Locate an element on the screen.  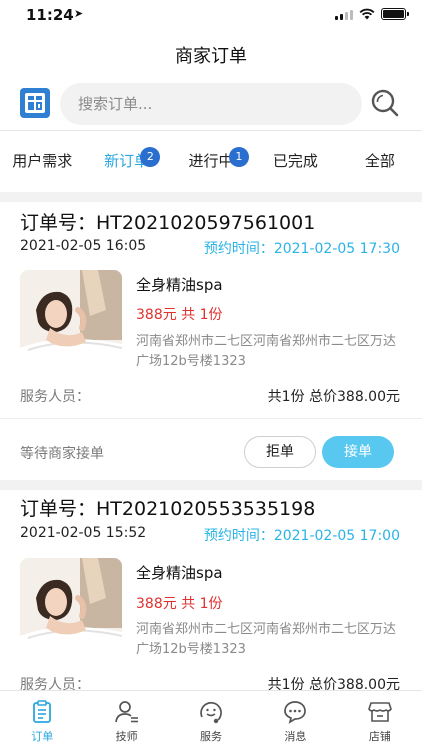
store-icon is located at coordinates (379, 712).